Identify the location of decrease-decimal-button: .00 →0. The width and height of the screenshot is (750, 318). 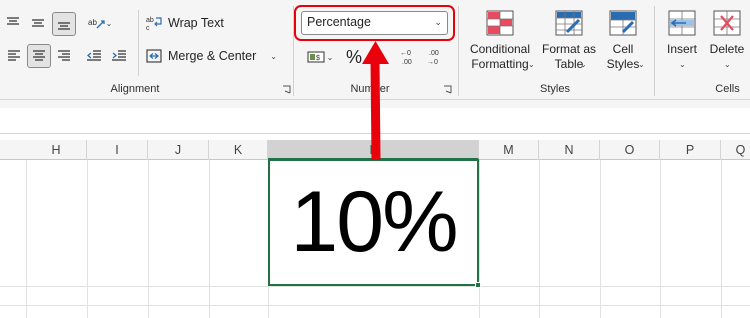
(436, 57).